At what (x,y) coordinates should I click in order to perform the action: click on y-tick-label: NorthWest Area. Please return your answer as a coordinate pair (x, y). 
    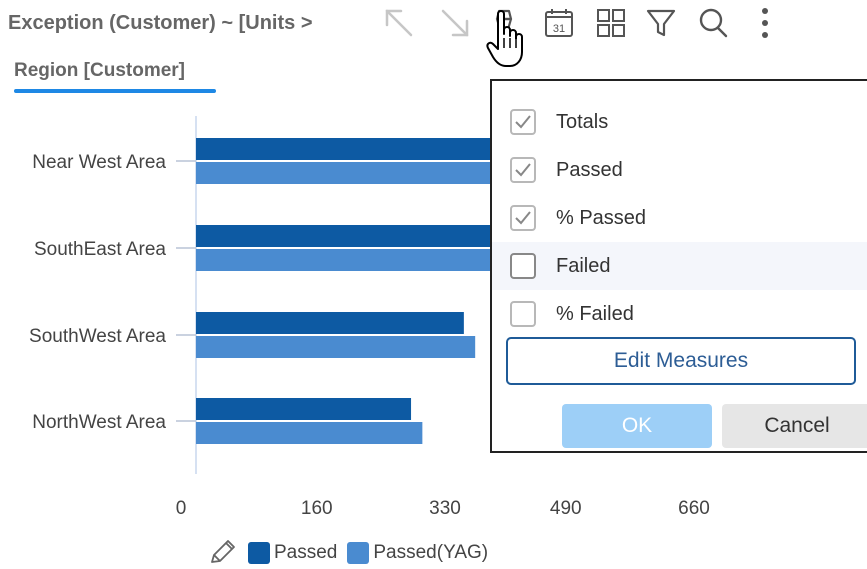
    Looking at the image, I should click on (99, 422).